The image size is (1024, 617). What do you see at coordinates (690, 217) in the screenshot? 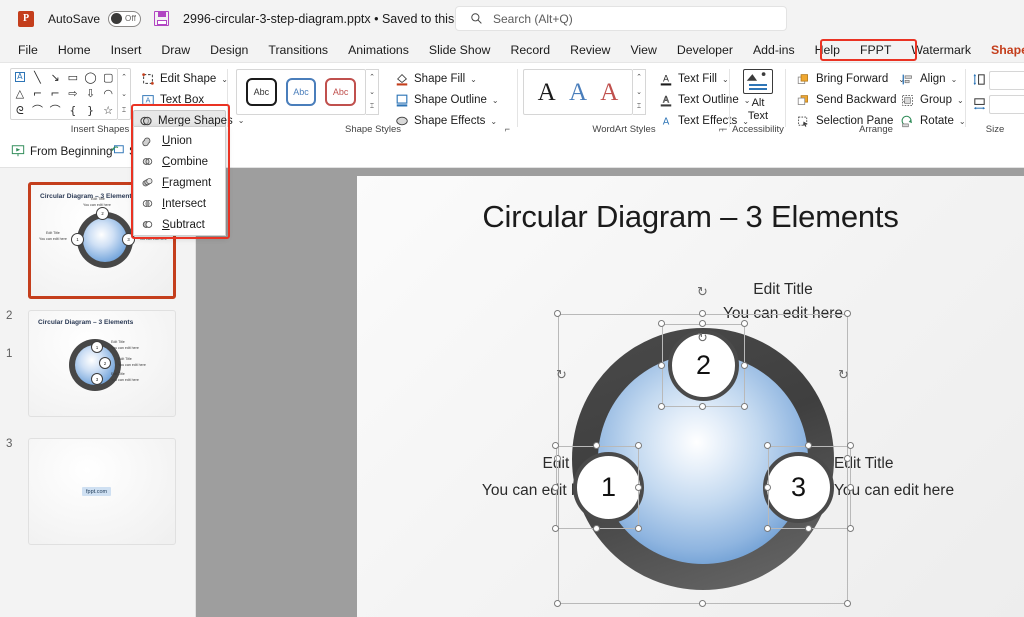
I see `slide-title: Circular Diagram – 3 Elements` at bounding box center [690, 217].